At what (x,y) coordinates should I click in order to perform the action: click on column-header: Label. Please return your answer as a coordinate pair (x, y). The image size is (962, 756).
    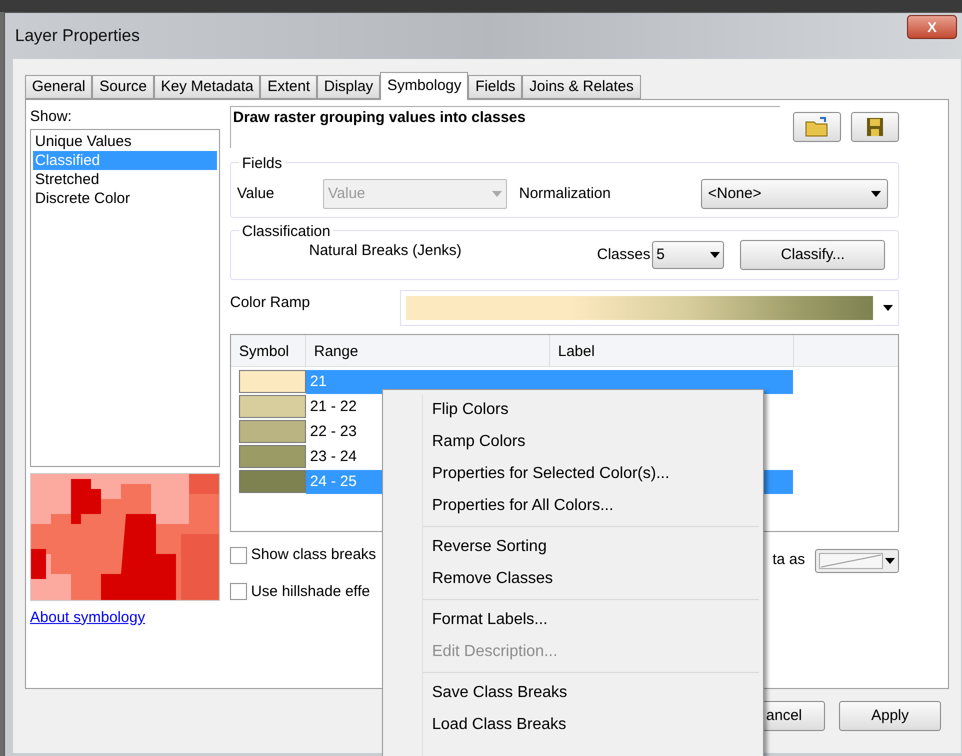
    Looking at the image, I should click on (672, 350).